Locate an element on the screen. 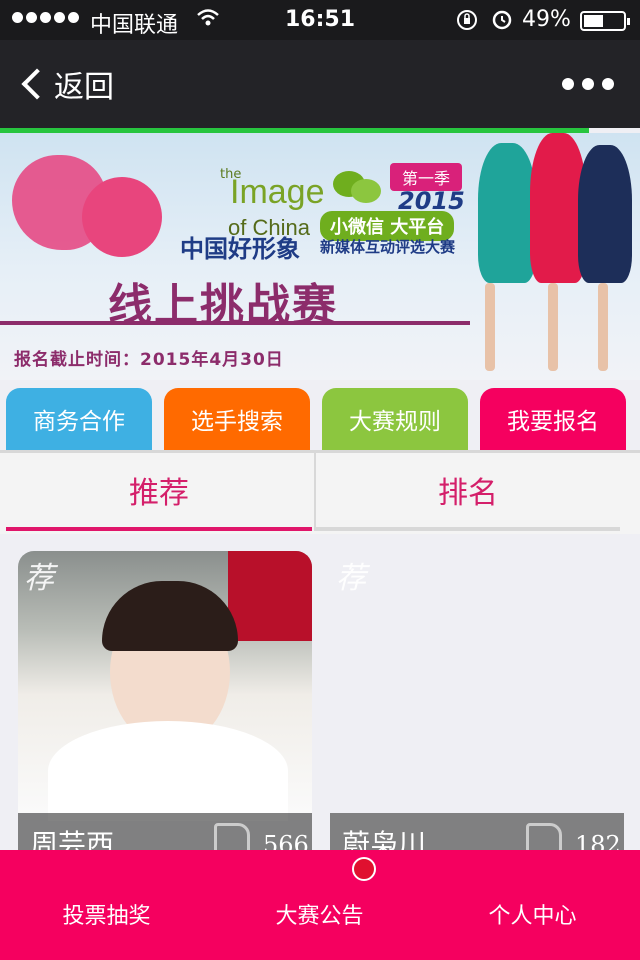 This screenshot has height=960, width=640. tab-vote-lottery: 投票抽奖 is located at coordinates (106, 914).